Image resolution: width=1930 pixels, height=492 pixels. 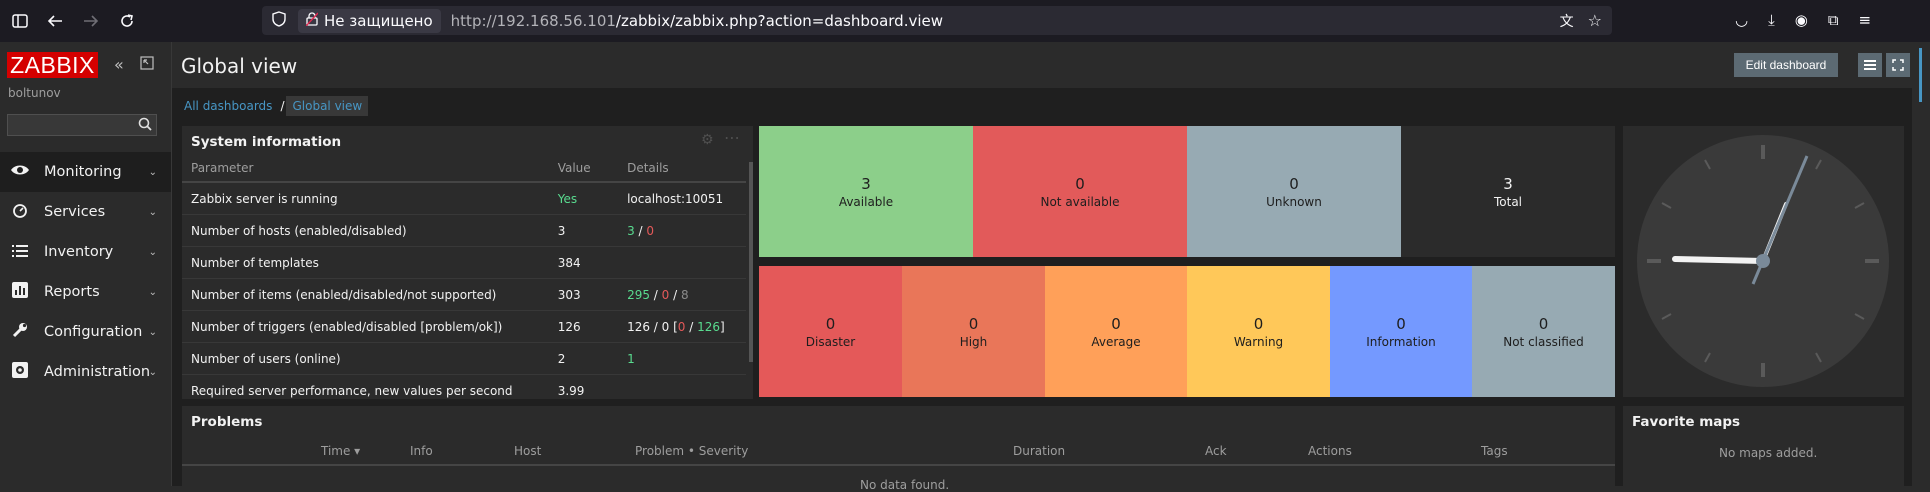 I want to click on menu-item-inventory: Inventory ⌄, so click(x=85, y=252).